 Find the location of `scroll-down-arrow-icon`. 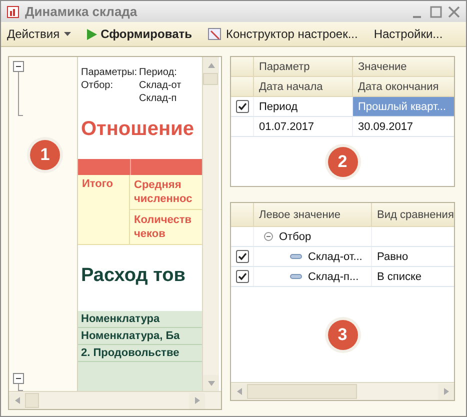

scroll-down-arrow-icon is located at coordinates (211, 383).